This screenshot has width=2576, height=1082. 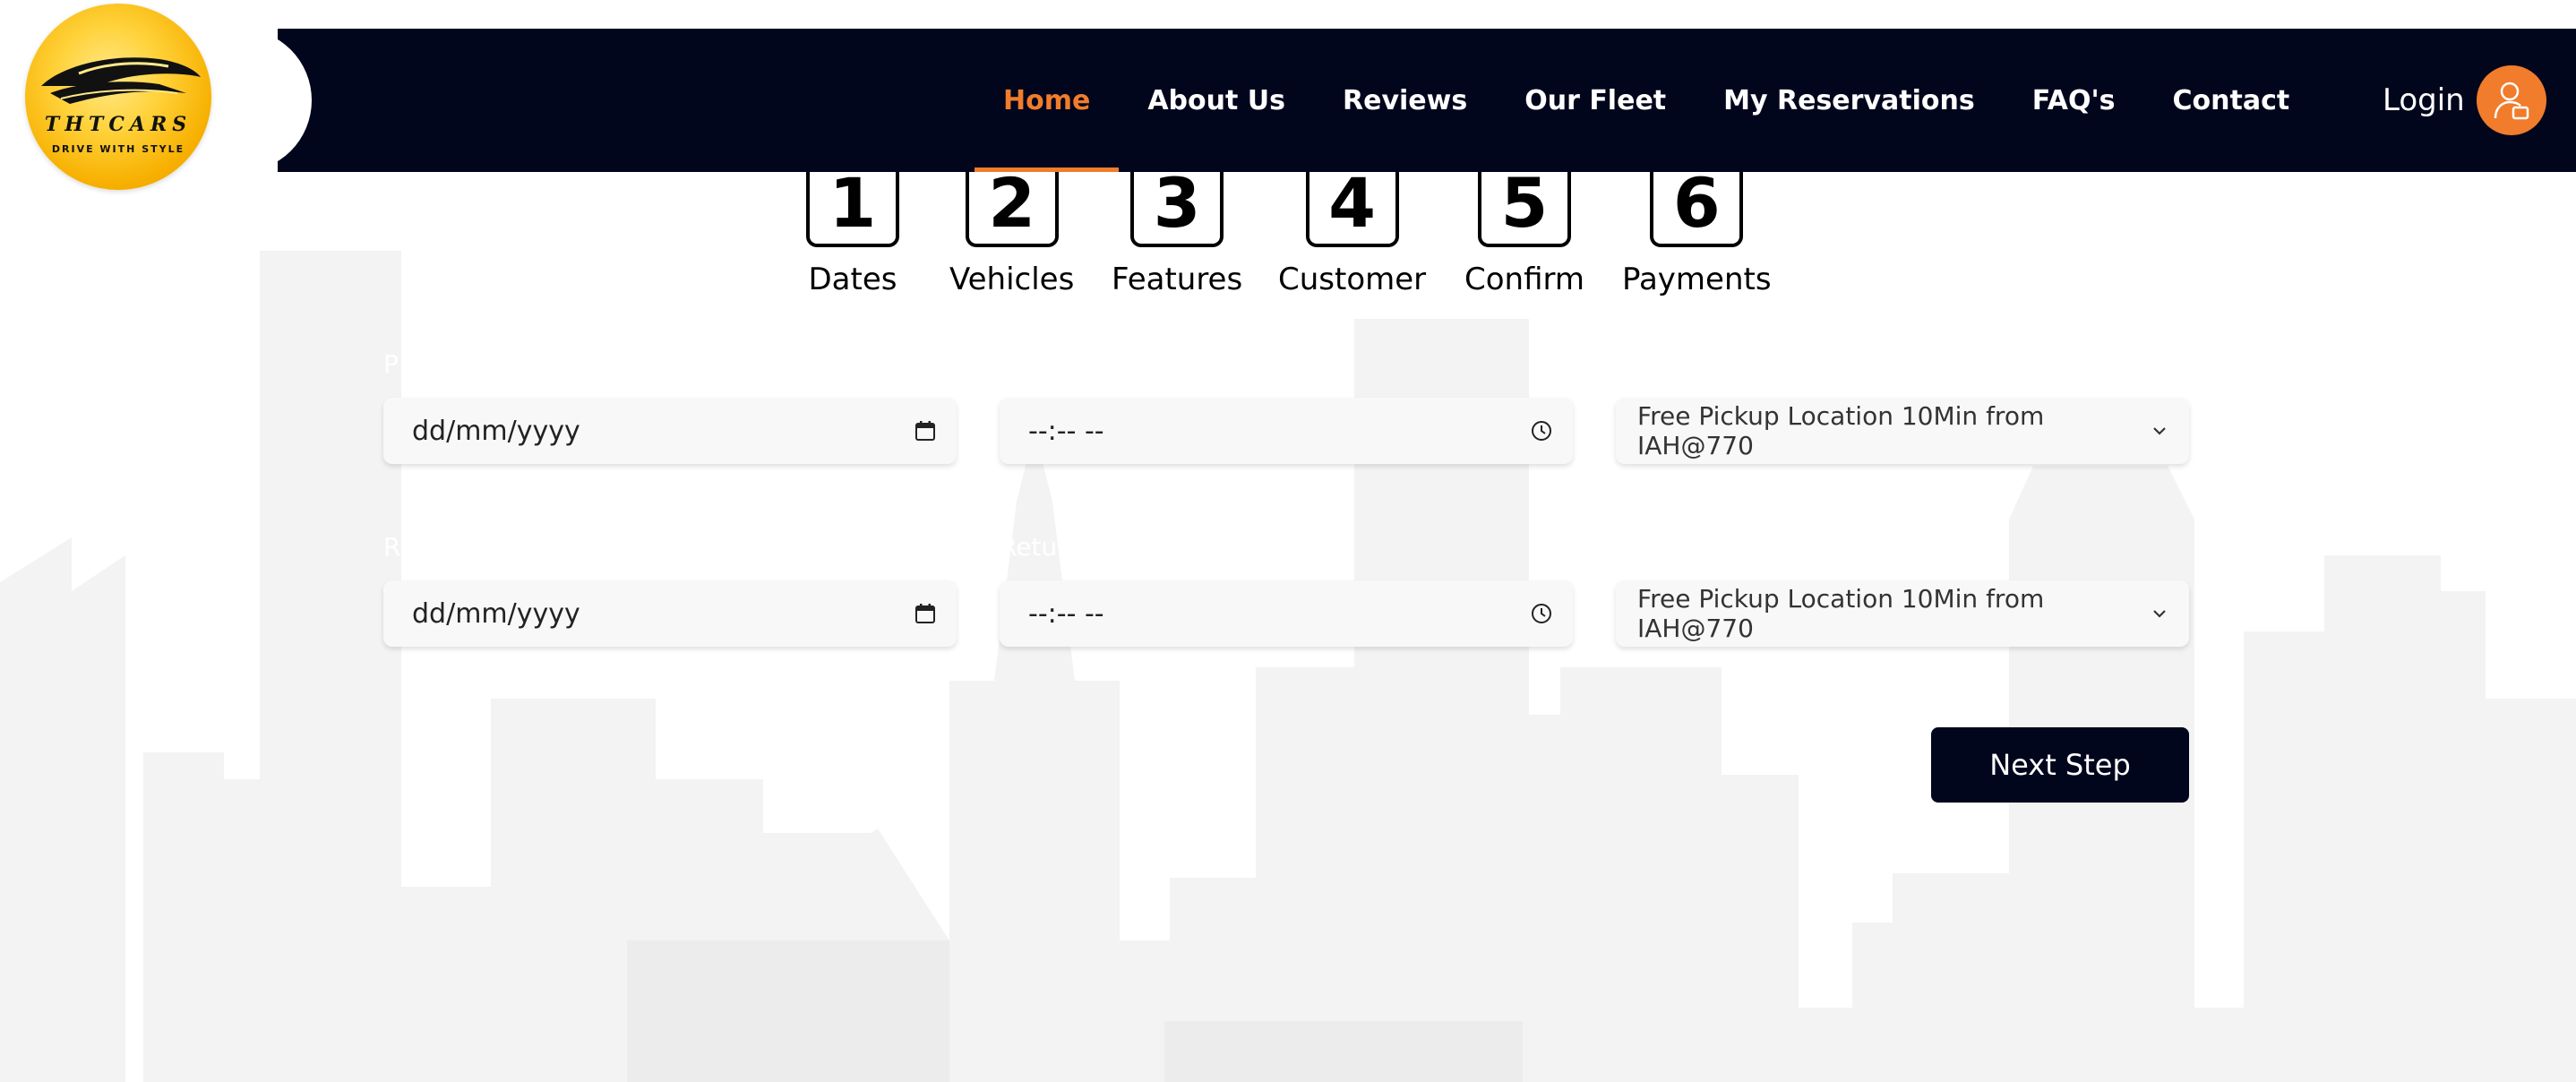 I want to click on step-number: 3, so click(x=1177, y=205).